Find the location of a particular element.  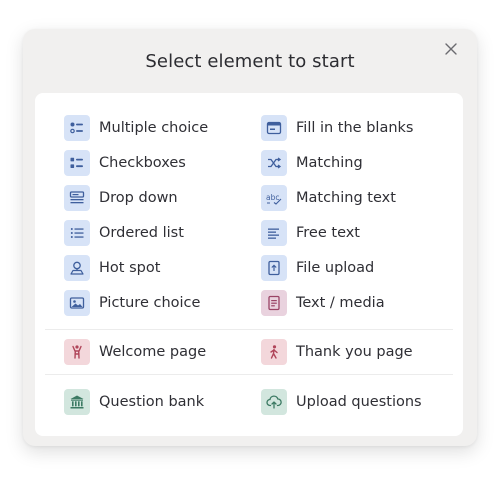

option-file-upload: File upload is located at coordinates (317, 268).